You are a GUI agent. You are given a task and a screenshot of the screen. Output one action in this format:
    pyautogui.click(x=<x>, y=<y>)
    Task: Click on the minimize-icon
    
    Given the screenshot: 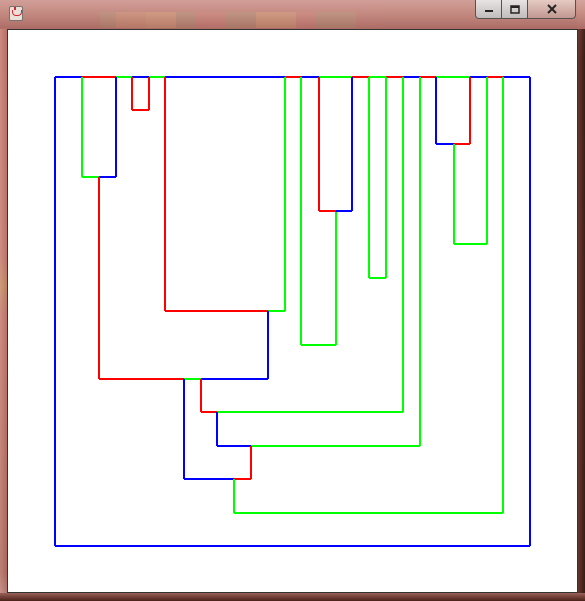 What is the action you would take?
    pyautogui.click(x=488, y=11)
    